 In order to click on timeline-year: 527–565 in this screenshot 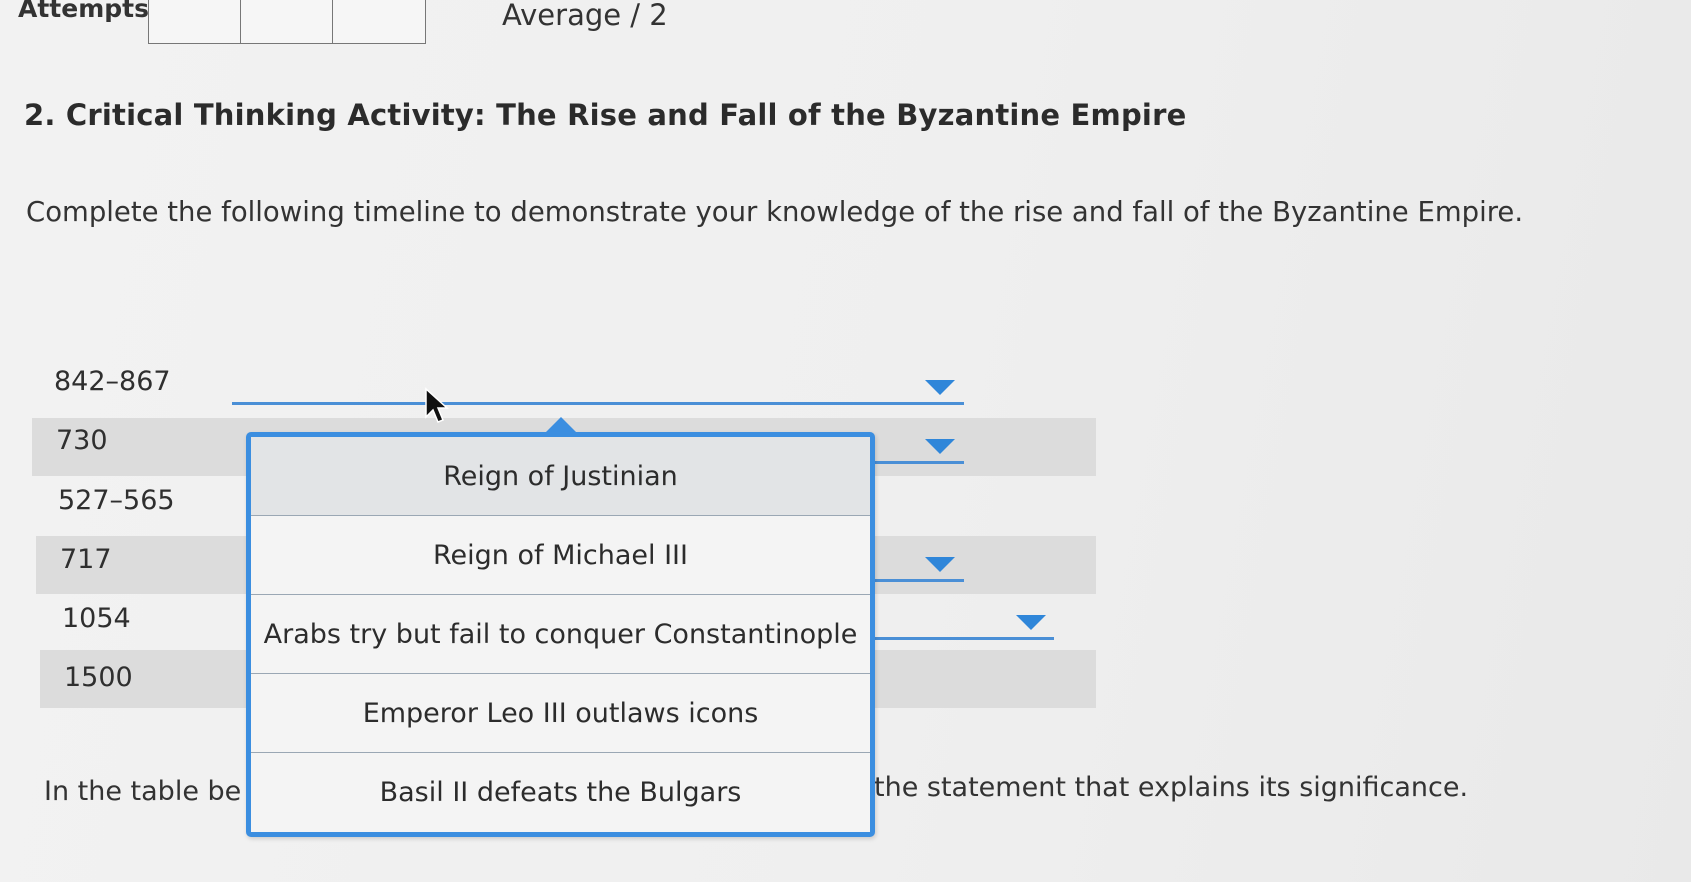, I will do `click(116, 500)`.